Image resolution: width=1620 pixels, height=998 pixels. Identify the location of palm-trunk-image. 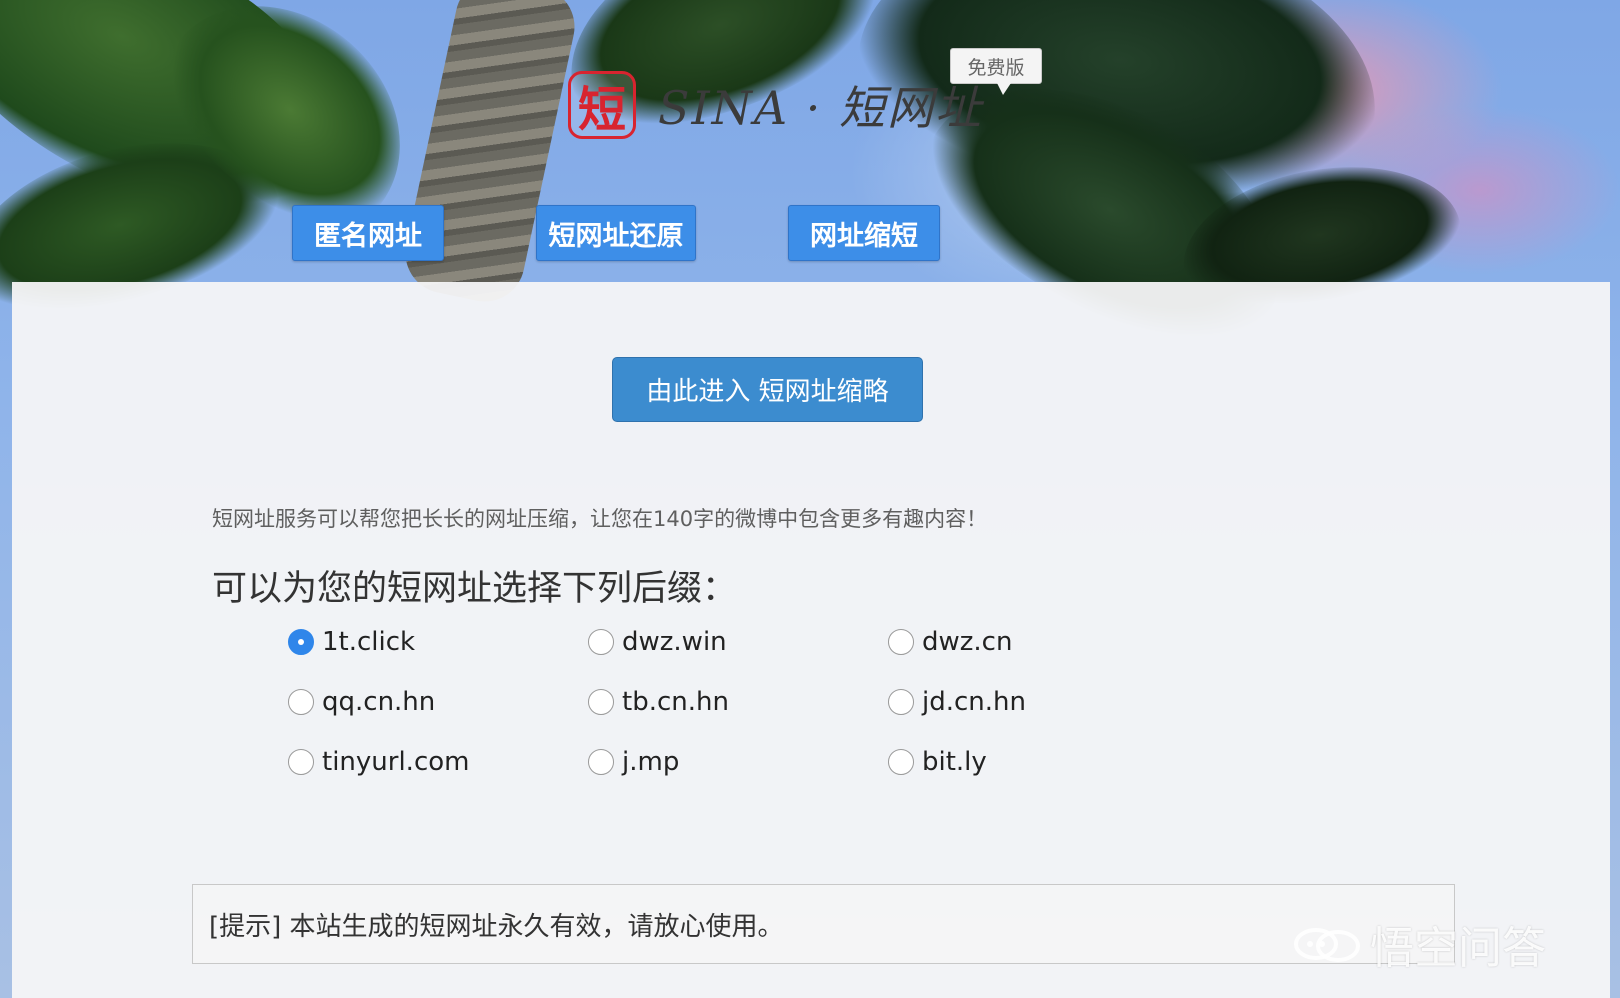
(490, 154).